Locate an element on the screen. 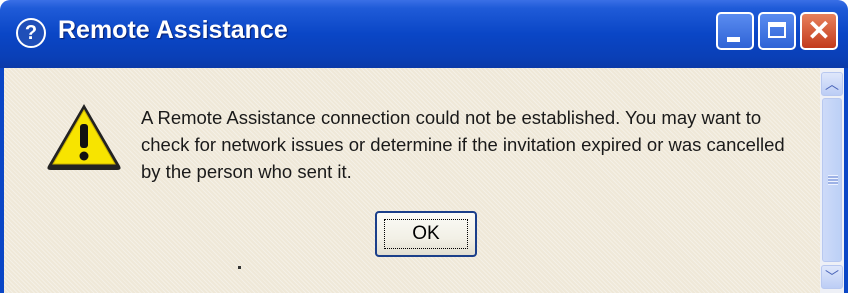 This screenshot has height=293, width=848. scroll-thumb is located at coordinates (832, 180).